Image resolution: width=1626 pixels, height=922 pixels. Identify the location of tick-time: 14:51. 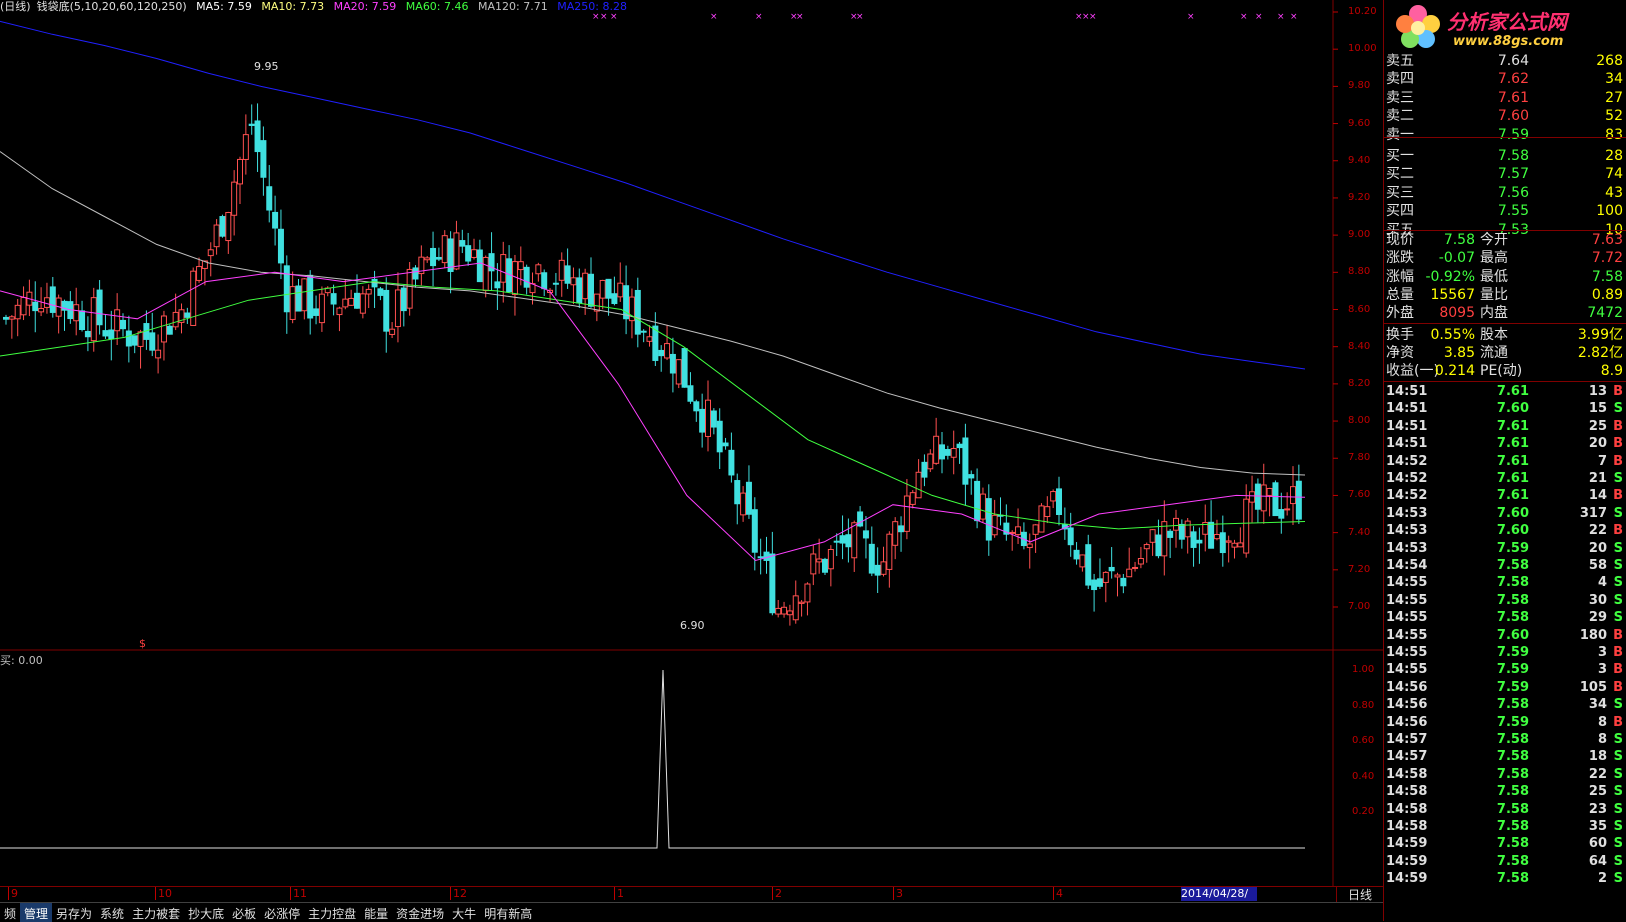
(1407, 426).